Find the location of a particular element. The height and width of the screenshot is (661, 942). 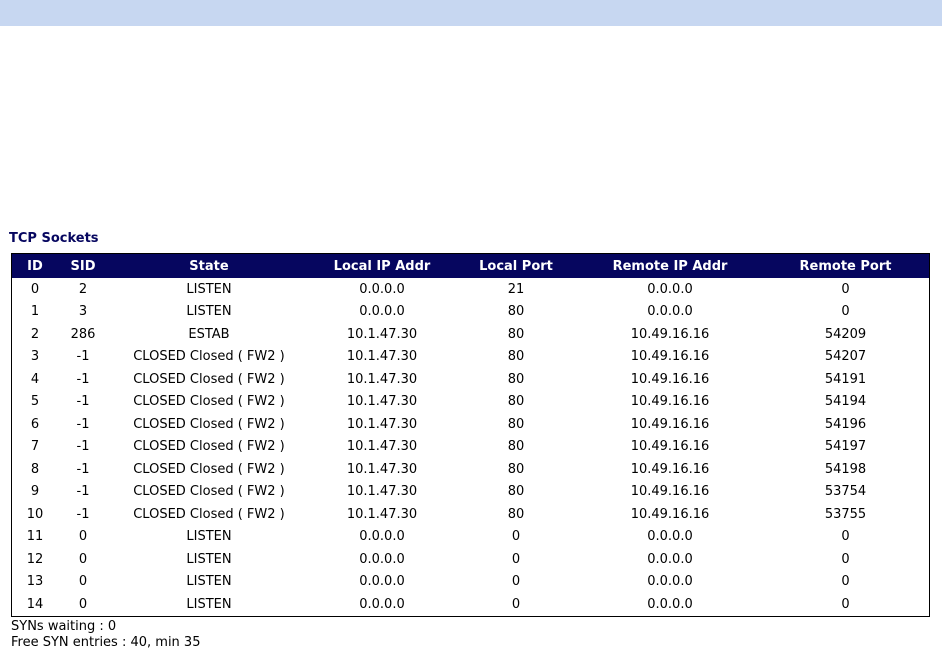

table-row: 13 0 LISTEN 0.0.0.0 0 0.0.0.0 0 is located at coordinates (470, 582).